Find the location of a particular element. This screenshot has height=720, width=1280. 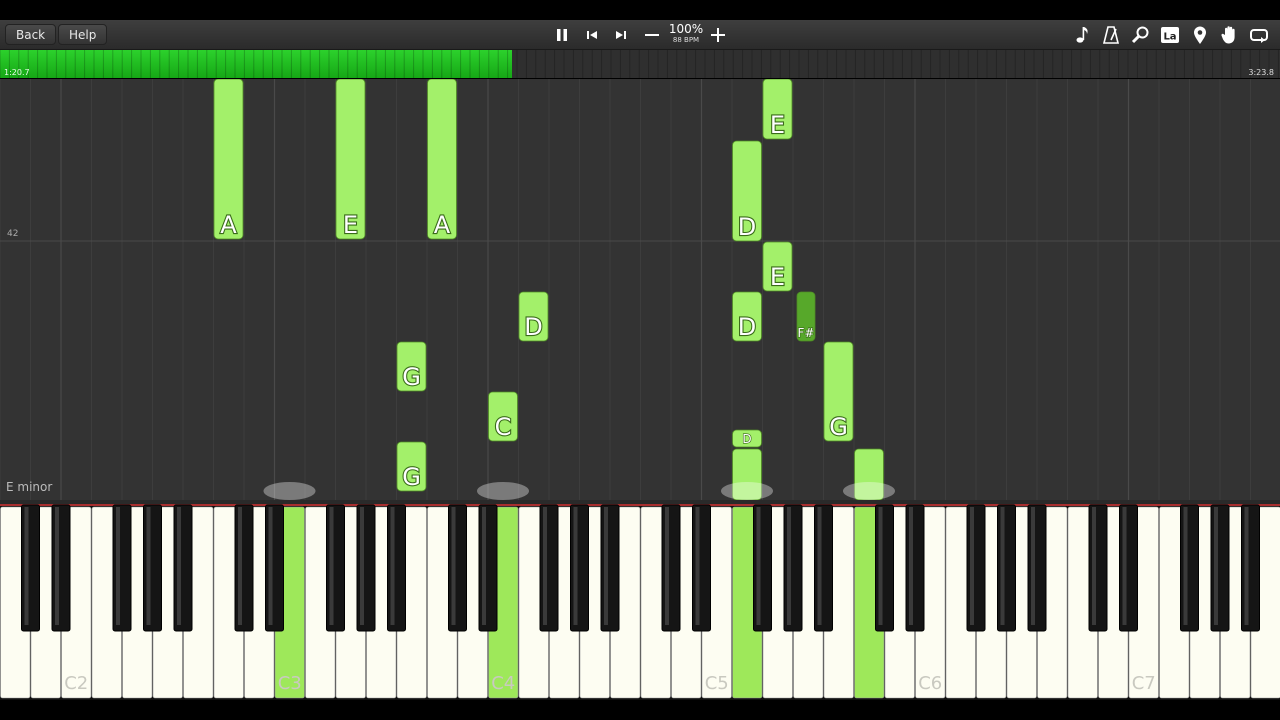

metronome-icon is located at coordinates (1111, 35).